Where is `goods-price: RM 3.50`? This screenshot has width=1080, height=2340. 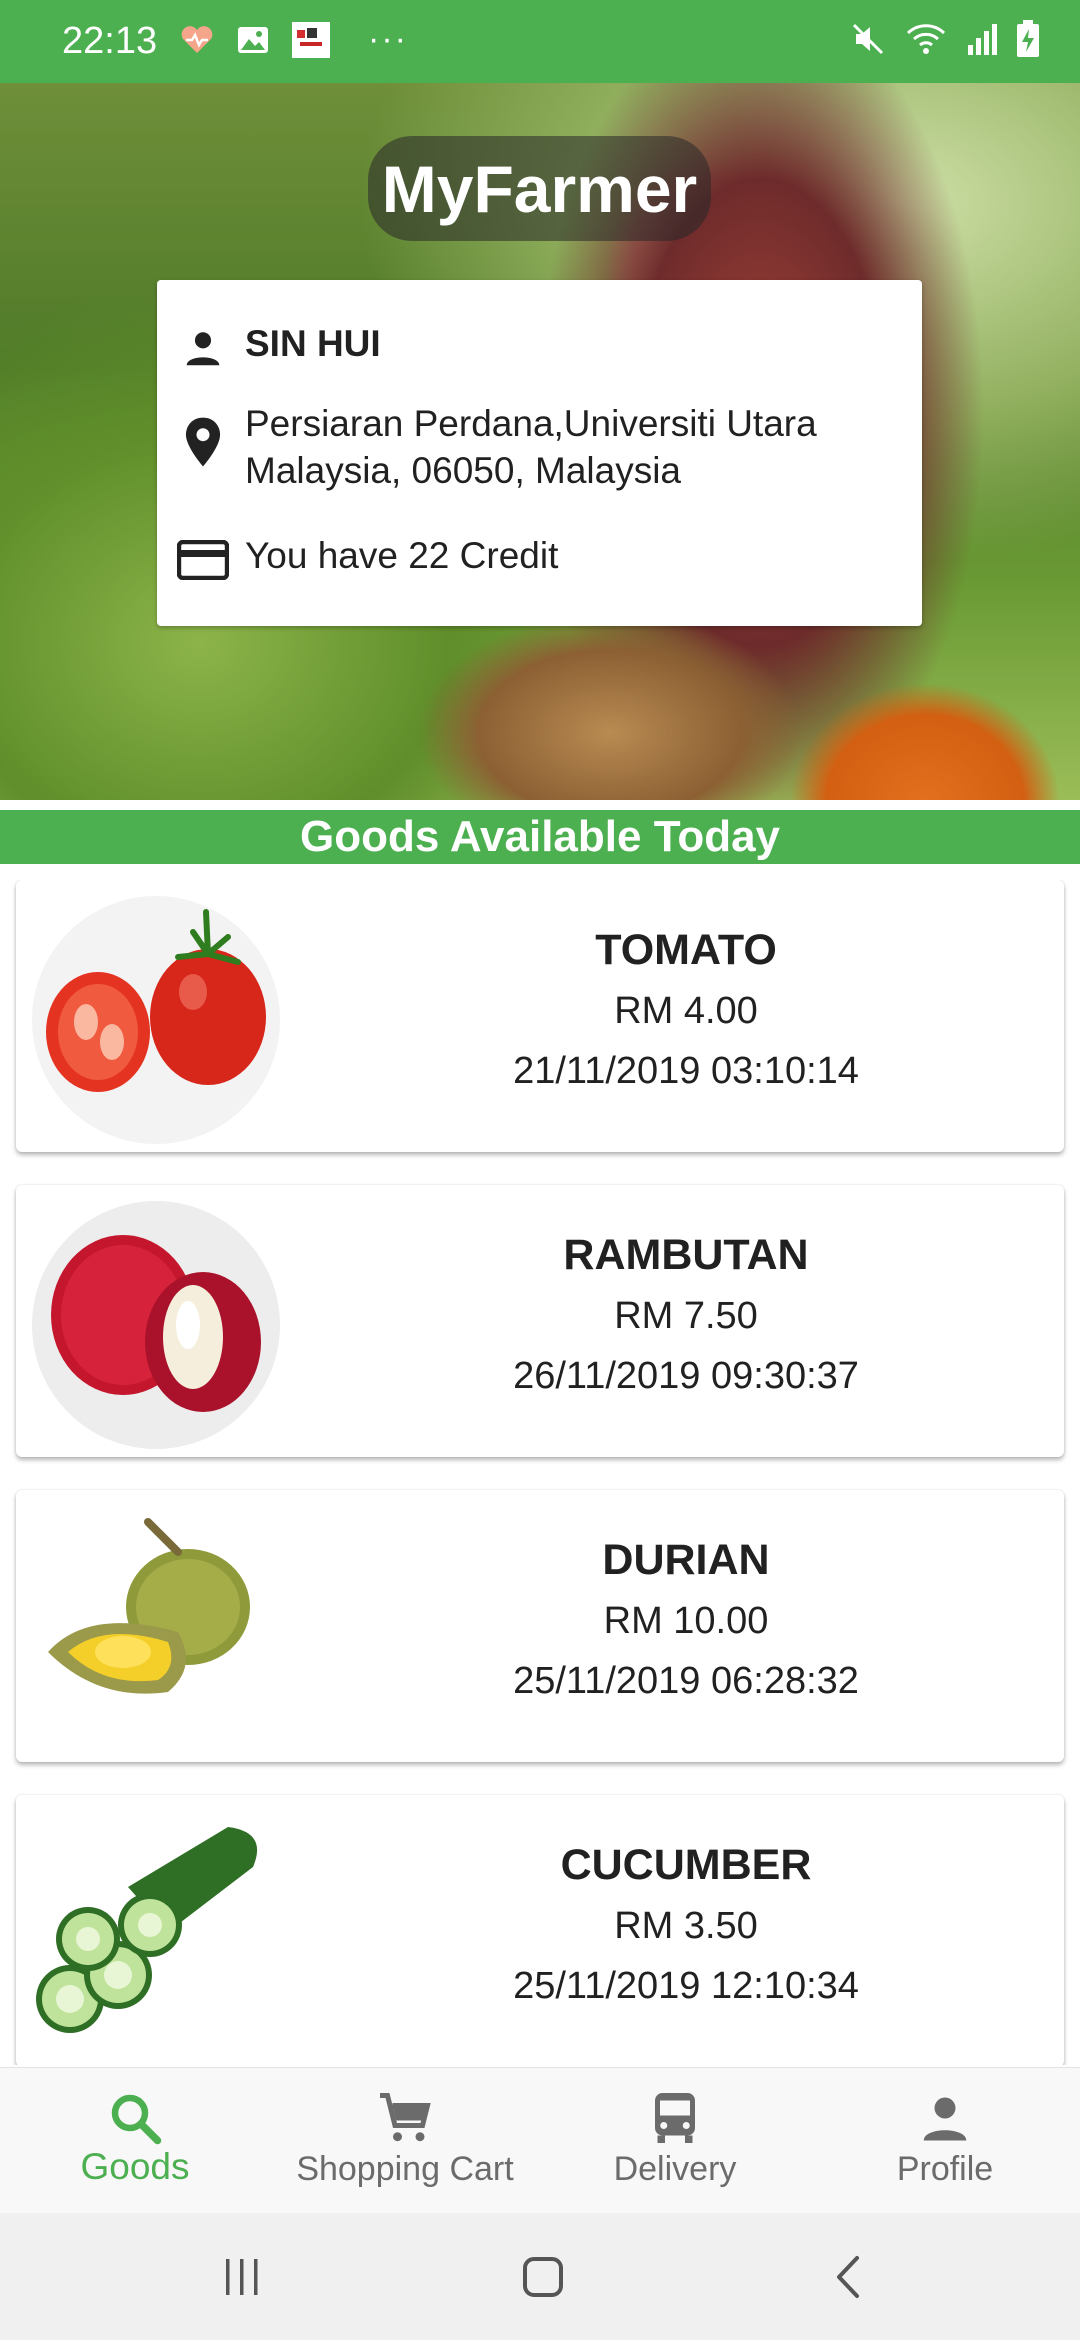 goods-price: RM 3.50 is located at coordinates (686, 1926).